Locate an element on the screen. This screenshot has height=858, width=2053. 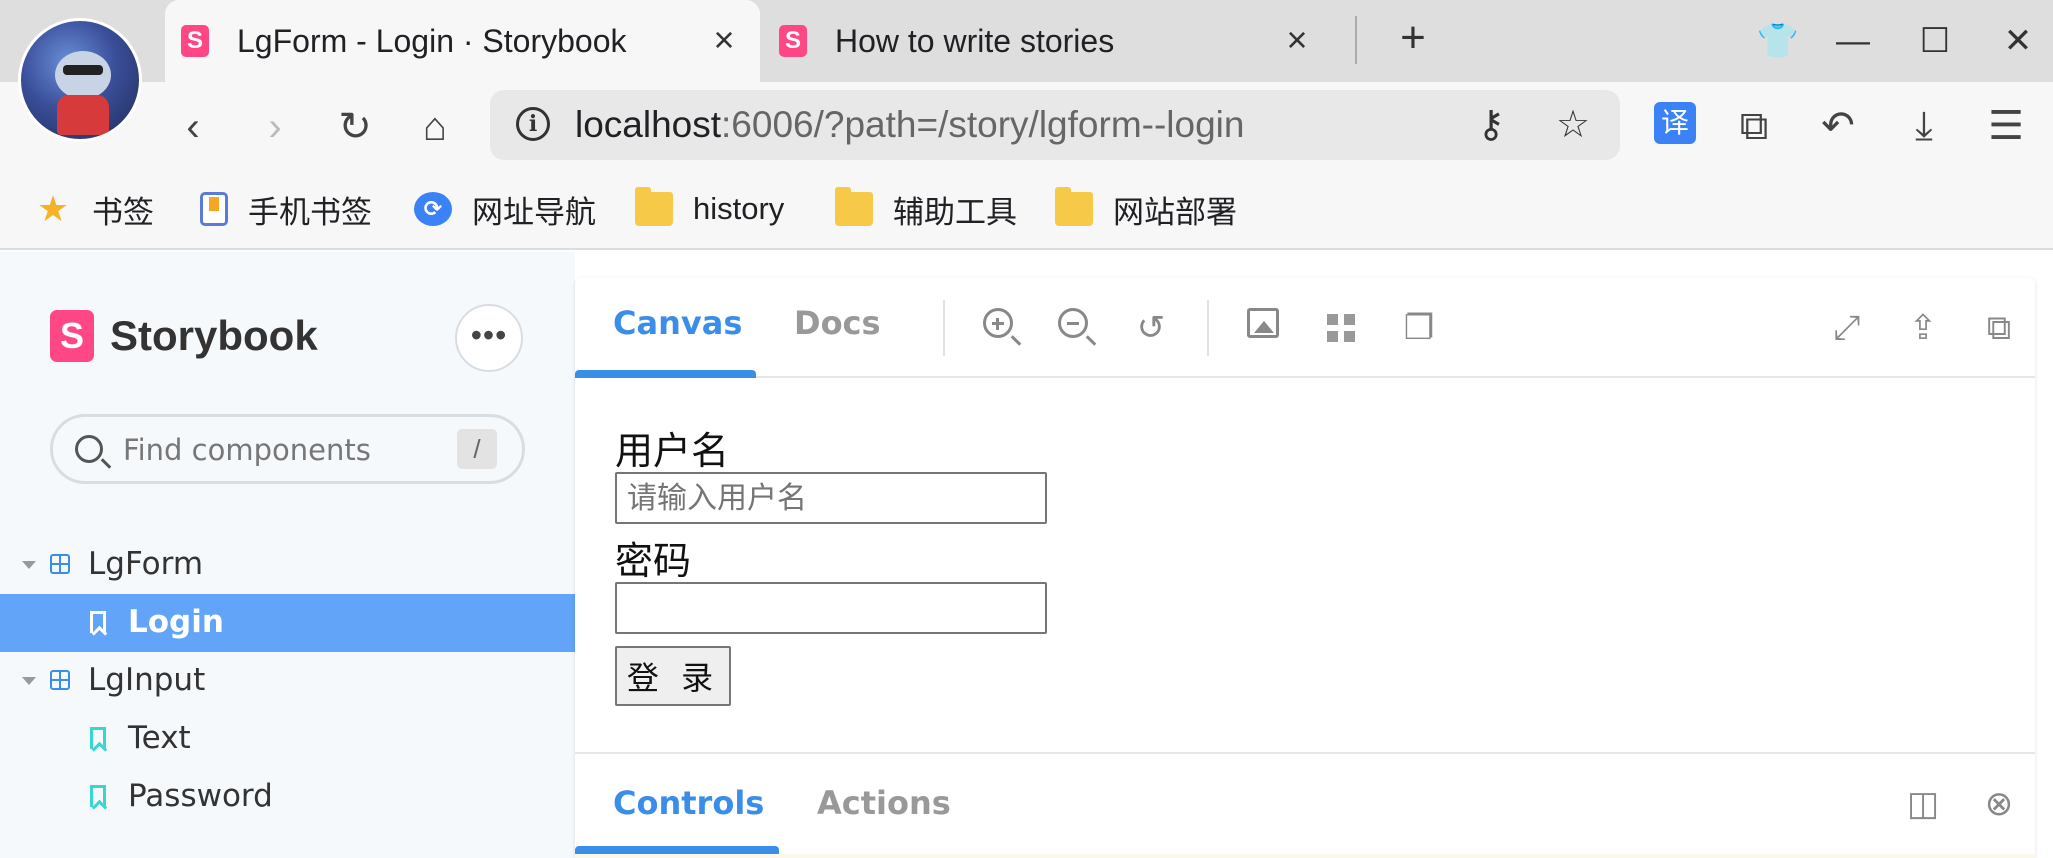
bookmark-folder: 网站部署 is located at coordinates (1146, 209).